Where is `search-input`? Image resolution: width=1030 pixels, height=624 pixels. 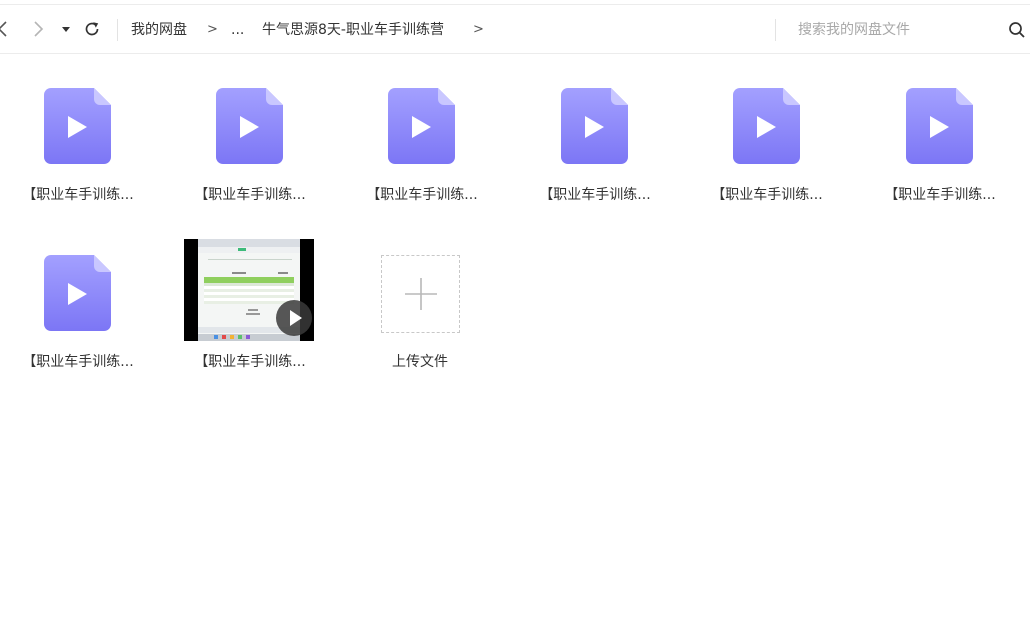
search-input is located at coordinates (891, 30).